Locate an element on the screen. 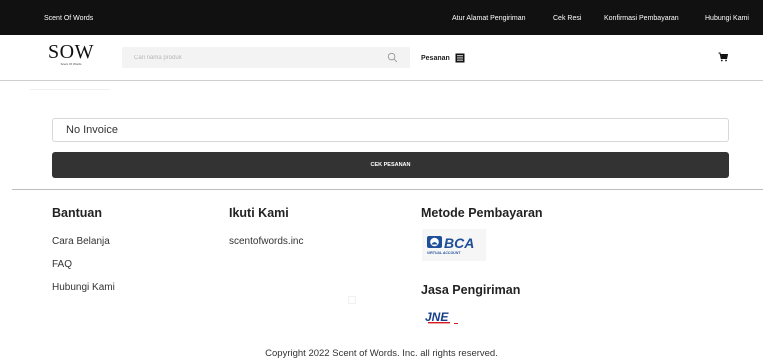 The height and width of the screenshot is (363, 763). orders-label: Pesanan is located at coordinates (435, 58).